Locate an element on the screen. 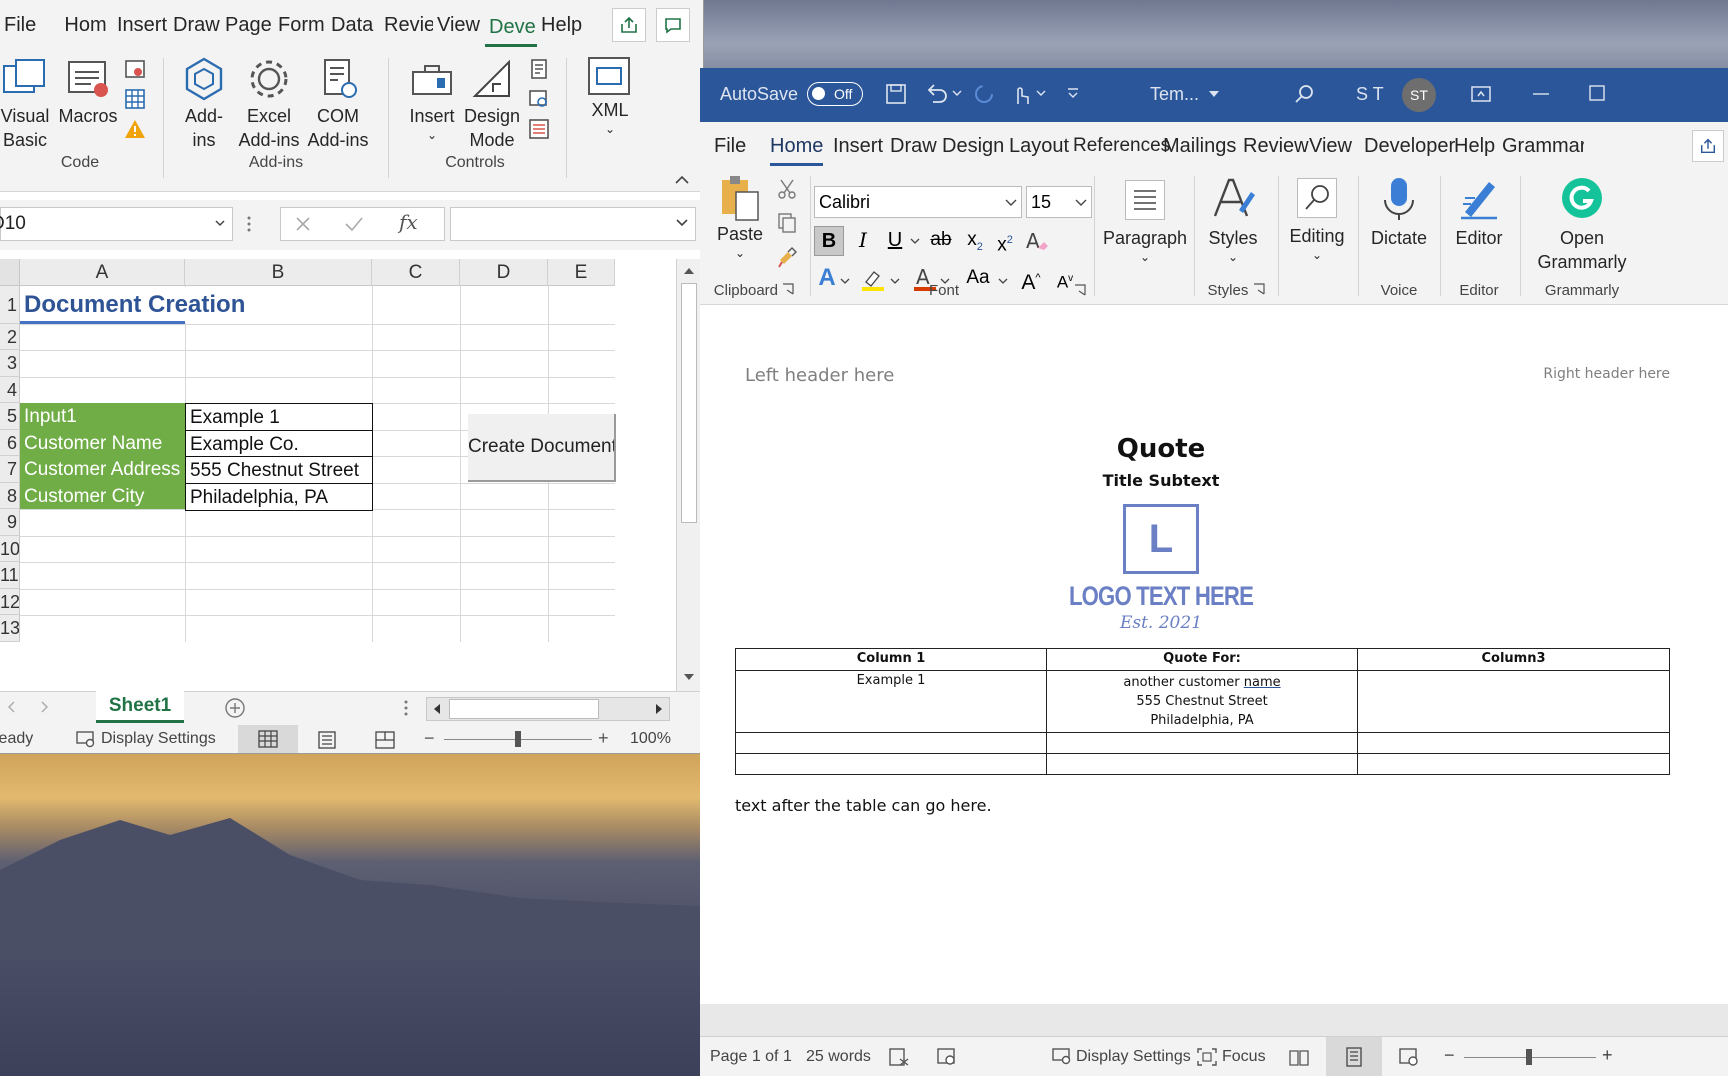 This screenshot has height=1076, width=1728. word-tab-references: References is located at coordinates (1118, 146).